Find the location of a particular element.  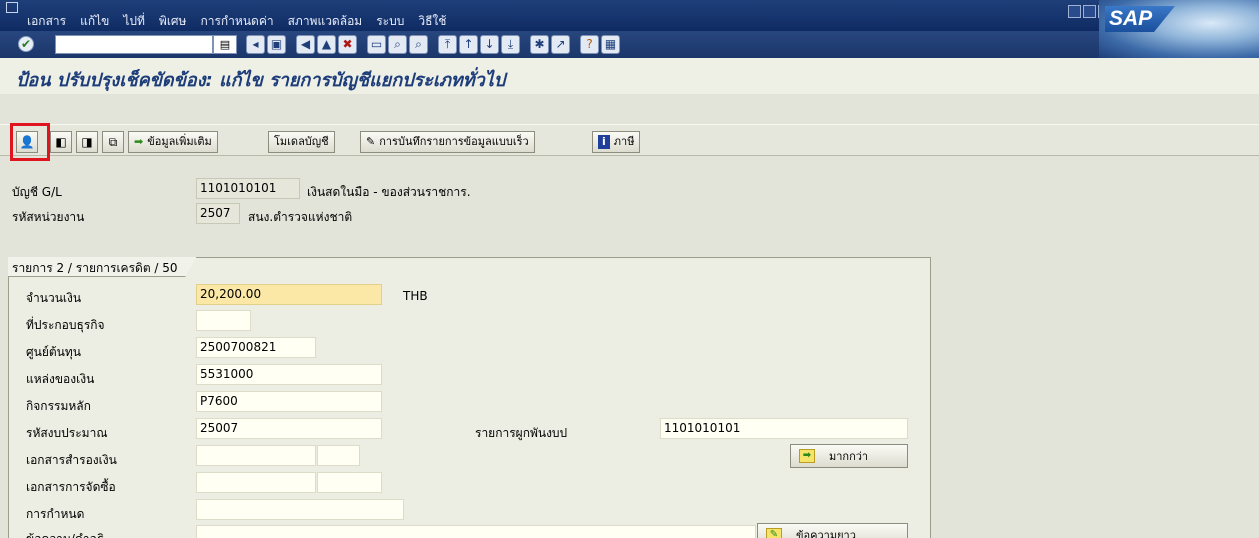

nav-back-icon: ◀ is located at coordinates (305, 44).